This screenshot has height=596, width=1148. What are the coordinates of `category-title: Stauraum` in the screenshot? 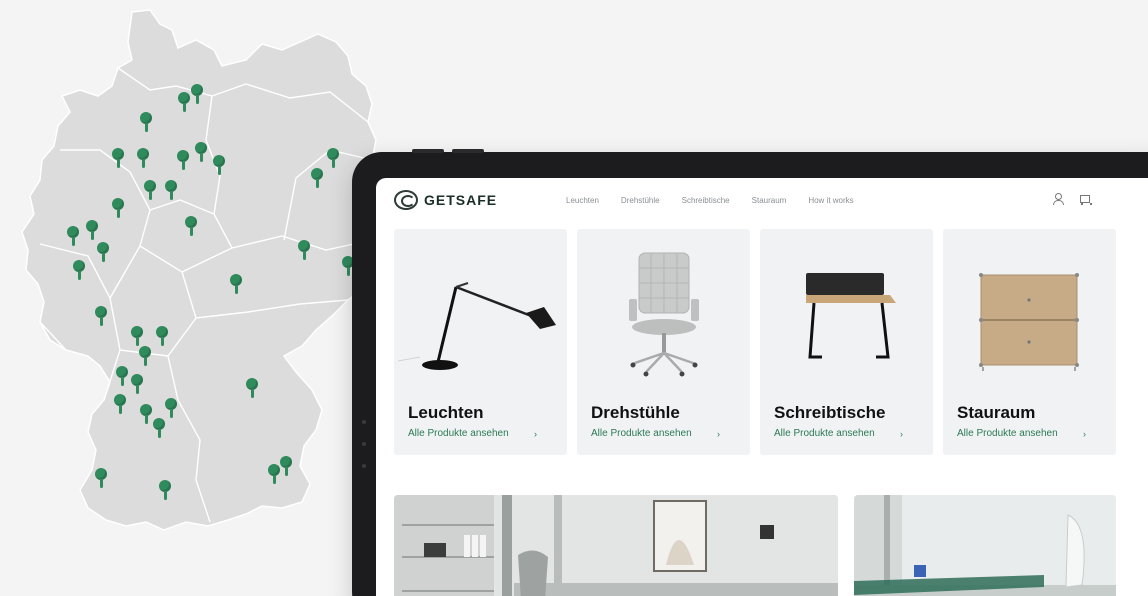 It's located at (996, 412).